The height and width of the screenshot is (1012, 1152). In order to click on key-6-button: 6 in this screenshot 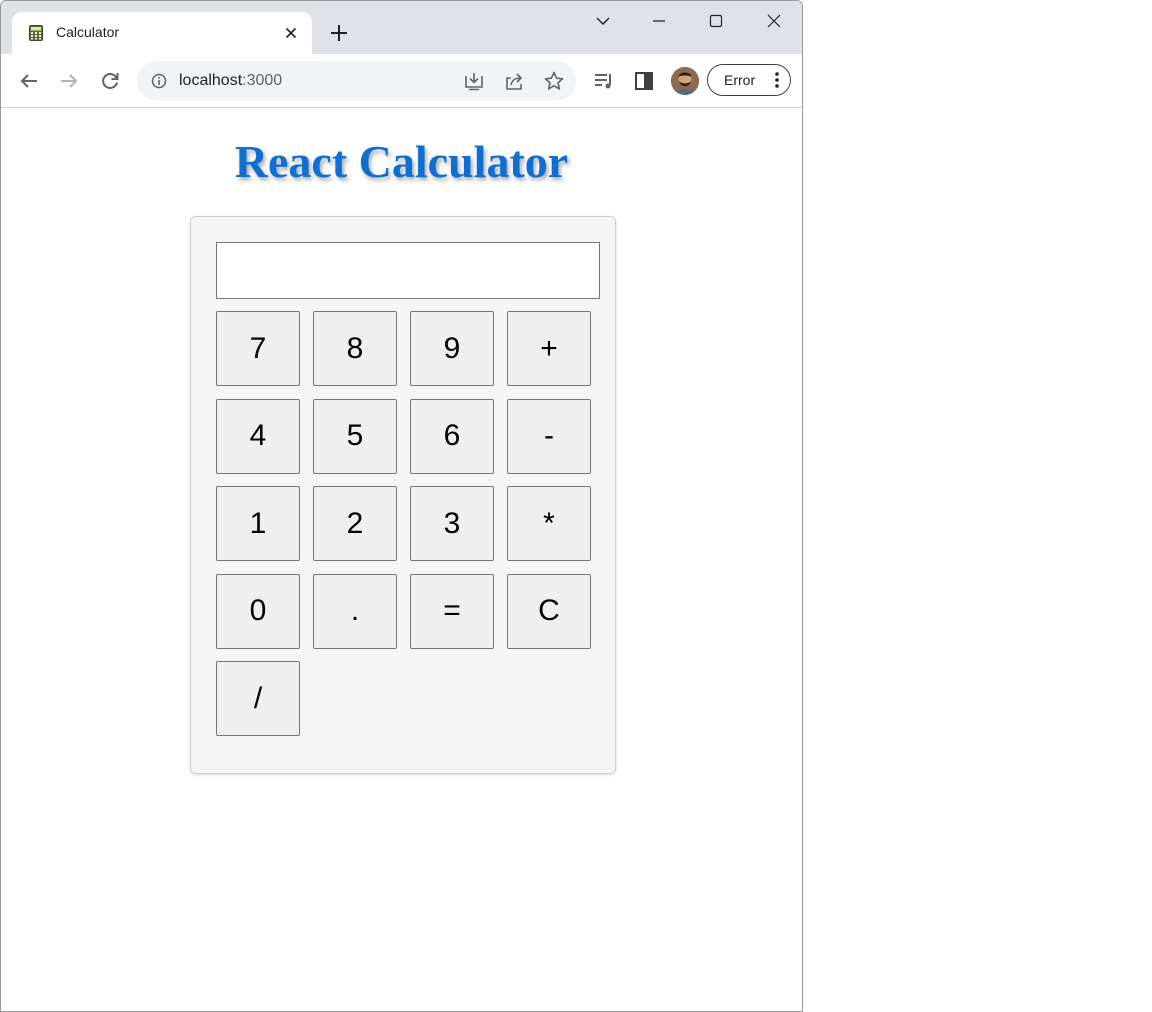, I will do `click(452, 436)`.